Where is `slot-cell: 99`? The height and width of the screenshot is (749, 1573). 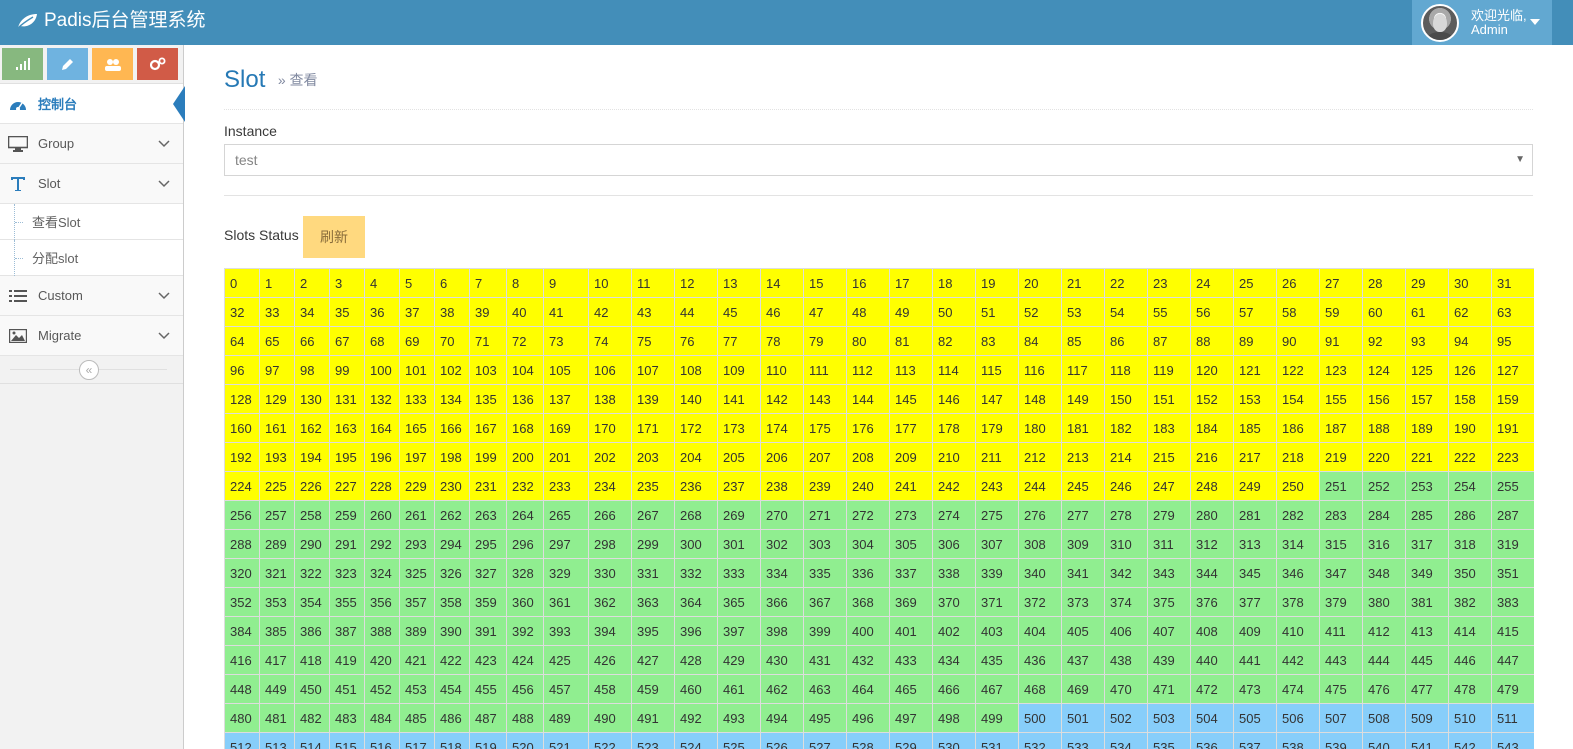 slot-cell: 99 is located at coordinates (347, 370).